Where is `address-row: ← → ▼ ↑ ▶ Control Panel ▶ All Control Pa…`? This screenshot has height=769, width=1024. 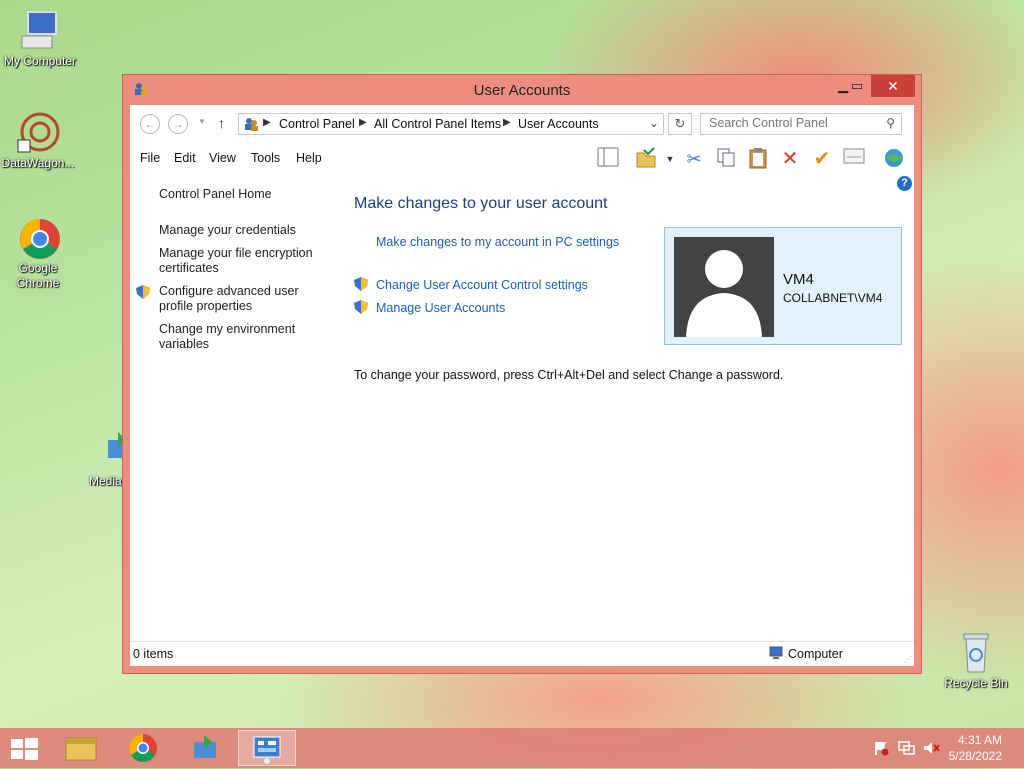 address-row: ← → ▼ ↑ ▶ Control Panel ▶ All Control Pa… is located at coordinates (522, 124).